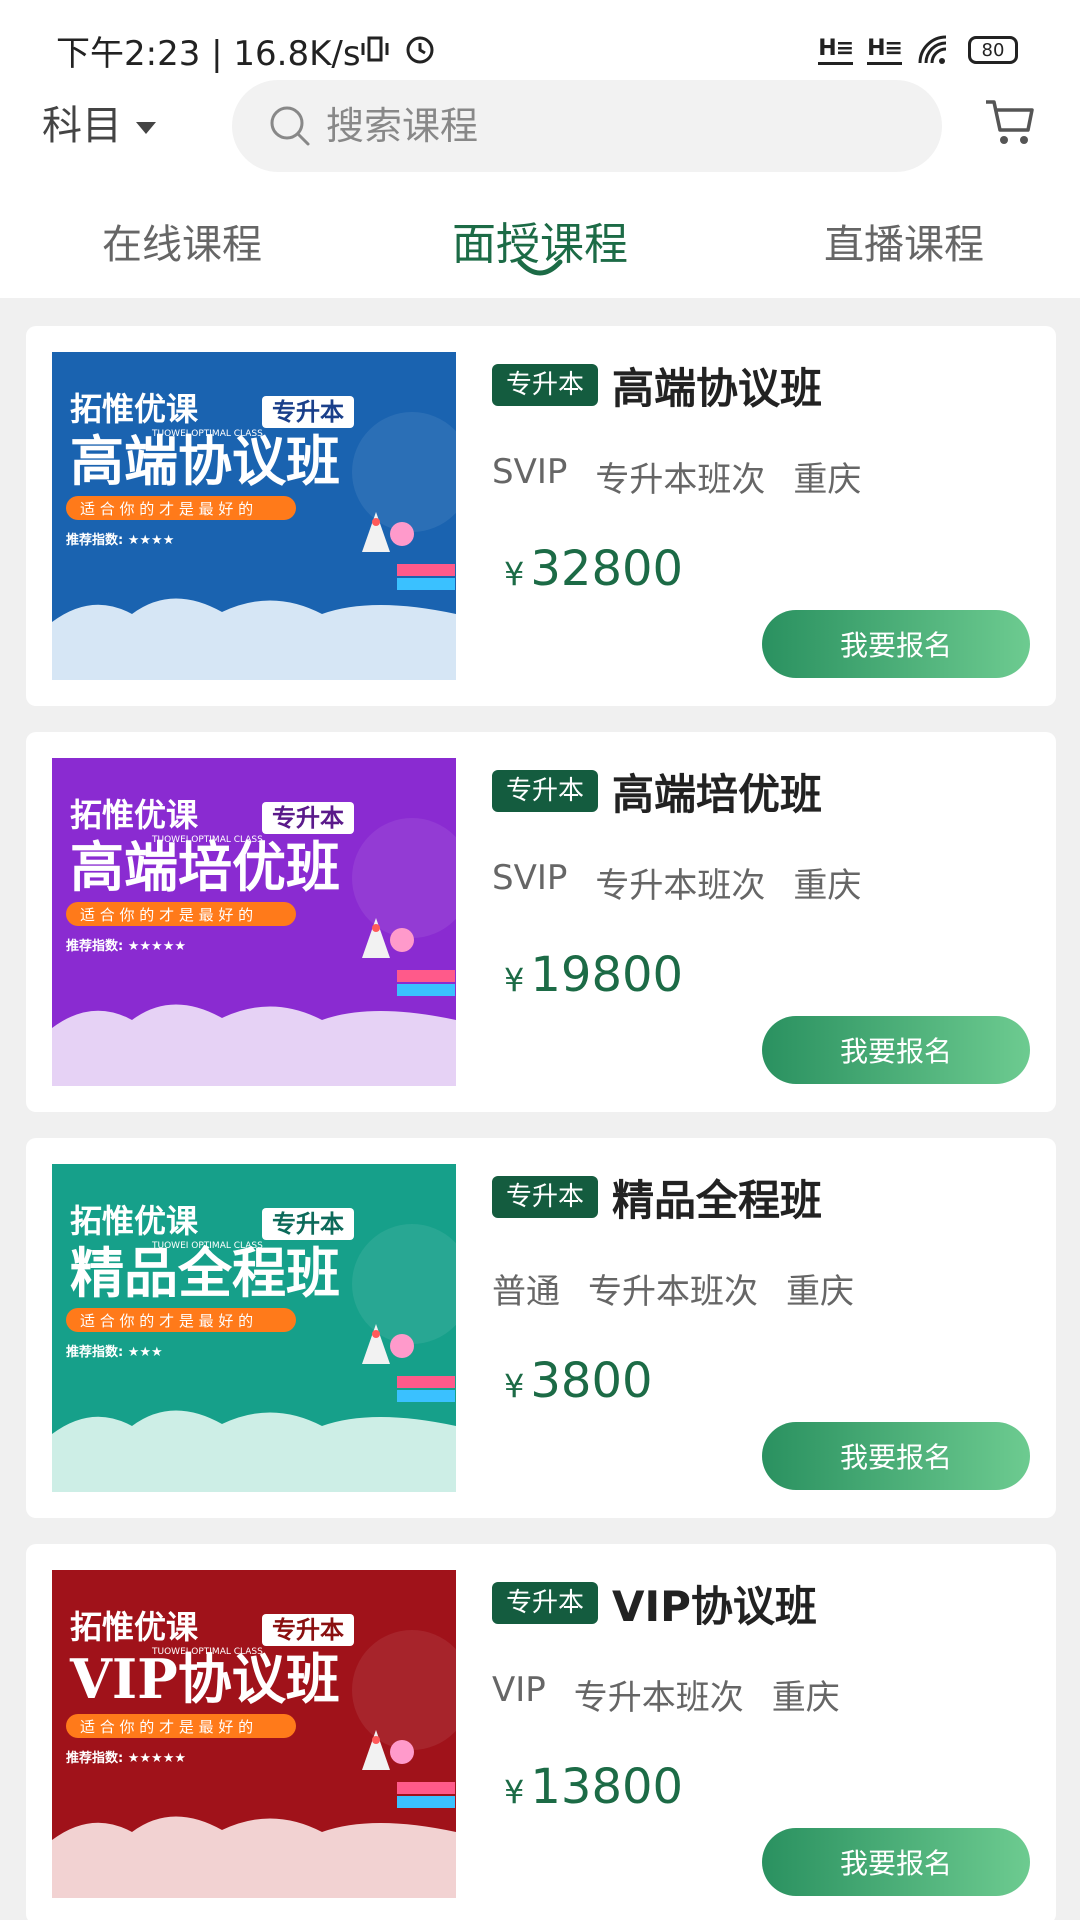 Image resolution: width=1080 pixels, height=1920 pixels. What do you see at coordinates (120, 540) in the screenshot?
I see `banner-rating: 推荐指数: ★★★★` at bounding box center [120, 540].